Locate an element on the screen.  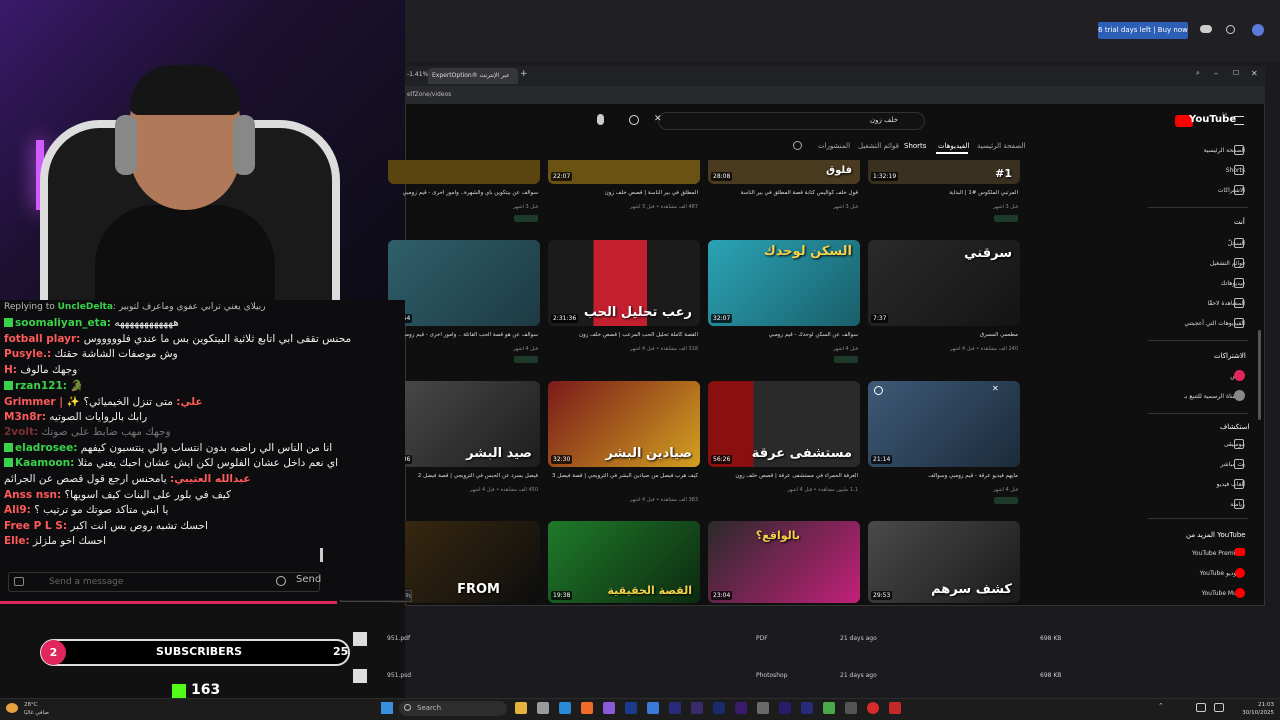
chat-text: وجهك مهب ضابط على صوتك is located at coordinates (104, 432).